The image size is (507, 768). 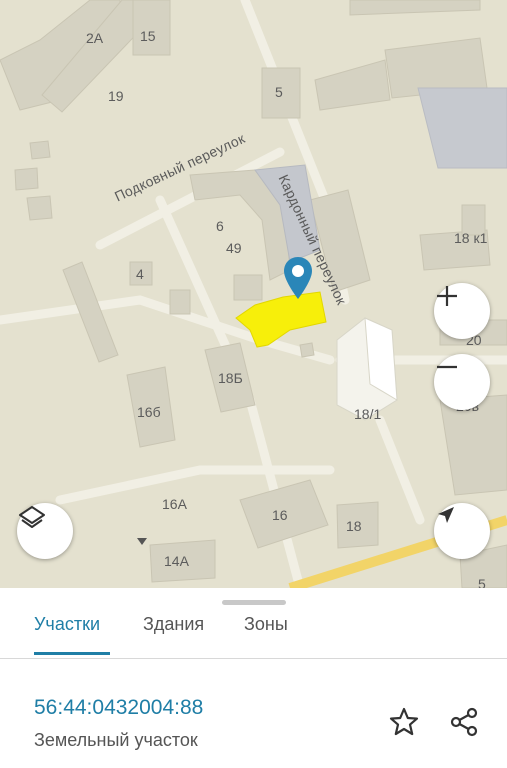 What do you see at coordinates (280, 515) in the screenshot?
I see `house-label: 16` at bounding box center [280, 515].